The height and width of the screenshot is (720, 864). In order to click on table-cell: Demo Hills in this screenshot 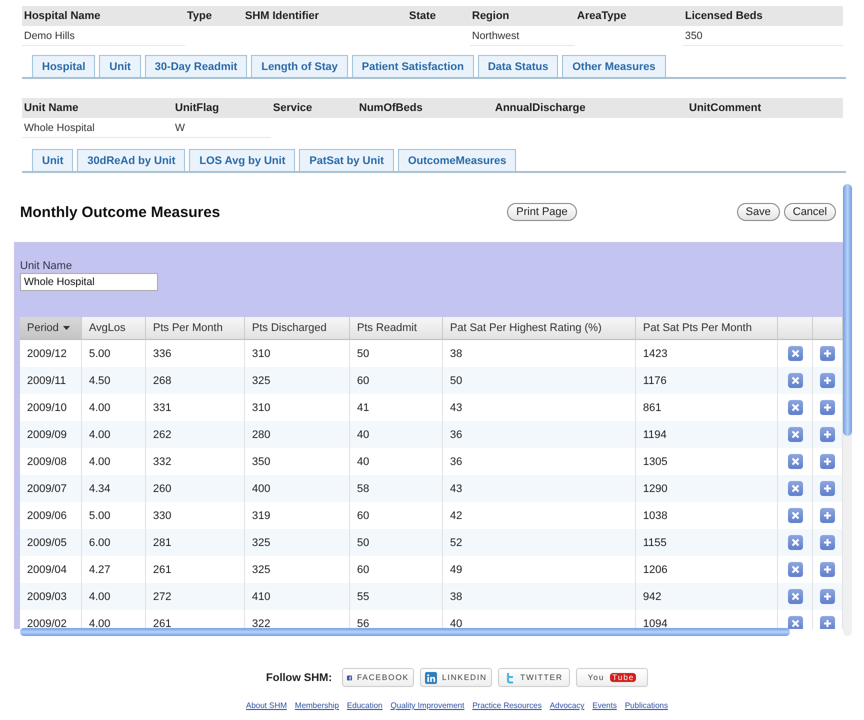, I will do `click(103, 36)`.